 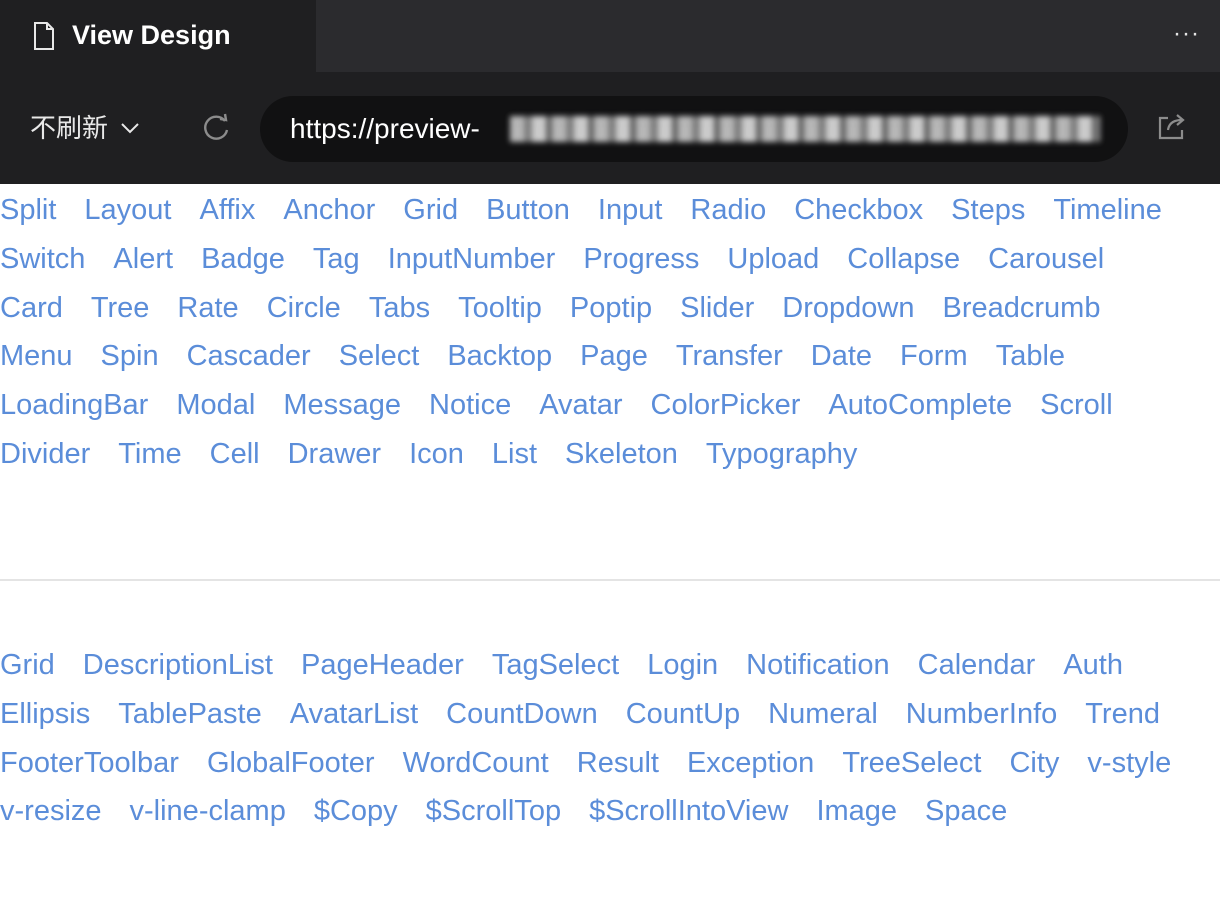 I want to click on active-tab: View Design, so click(x=158, y=36).